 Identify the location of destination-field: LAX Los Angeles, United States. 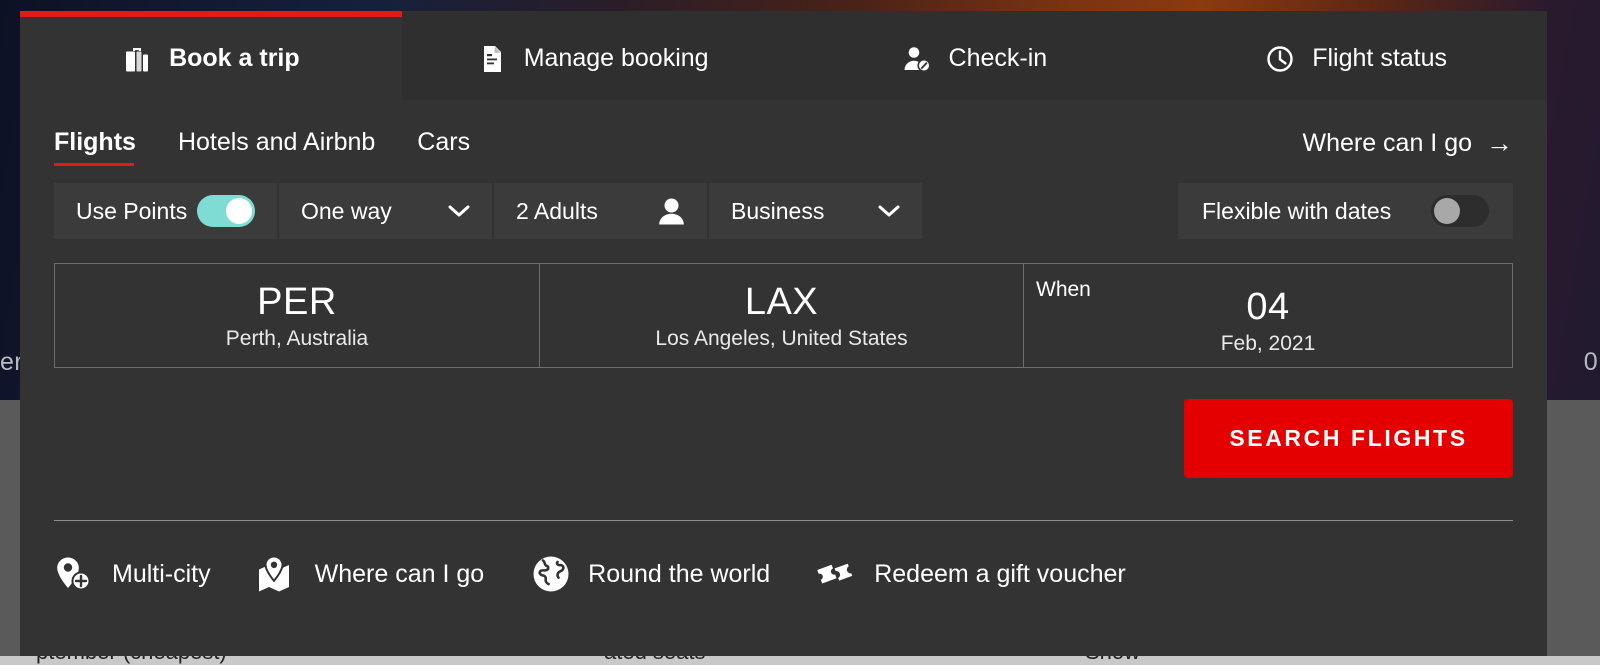
(781, 315).